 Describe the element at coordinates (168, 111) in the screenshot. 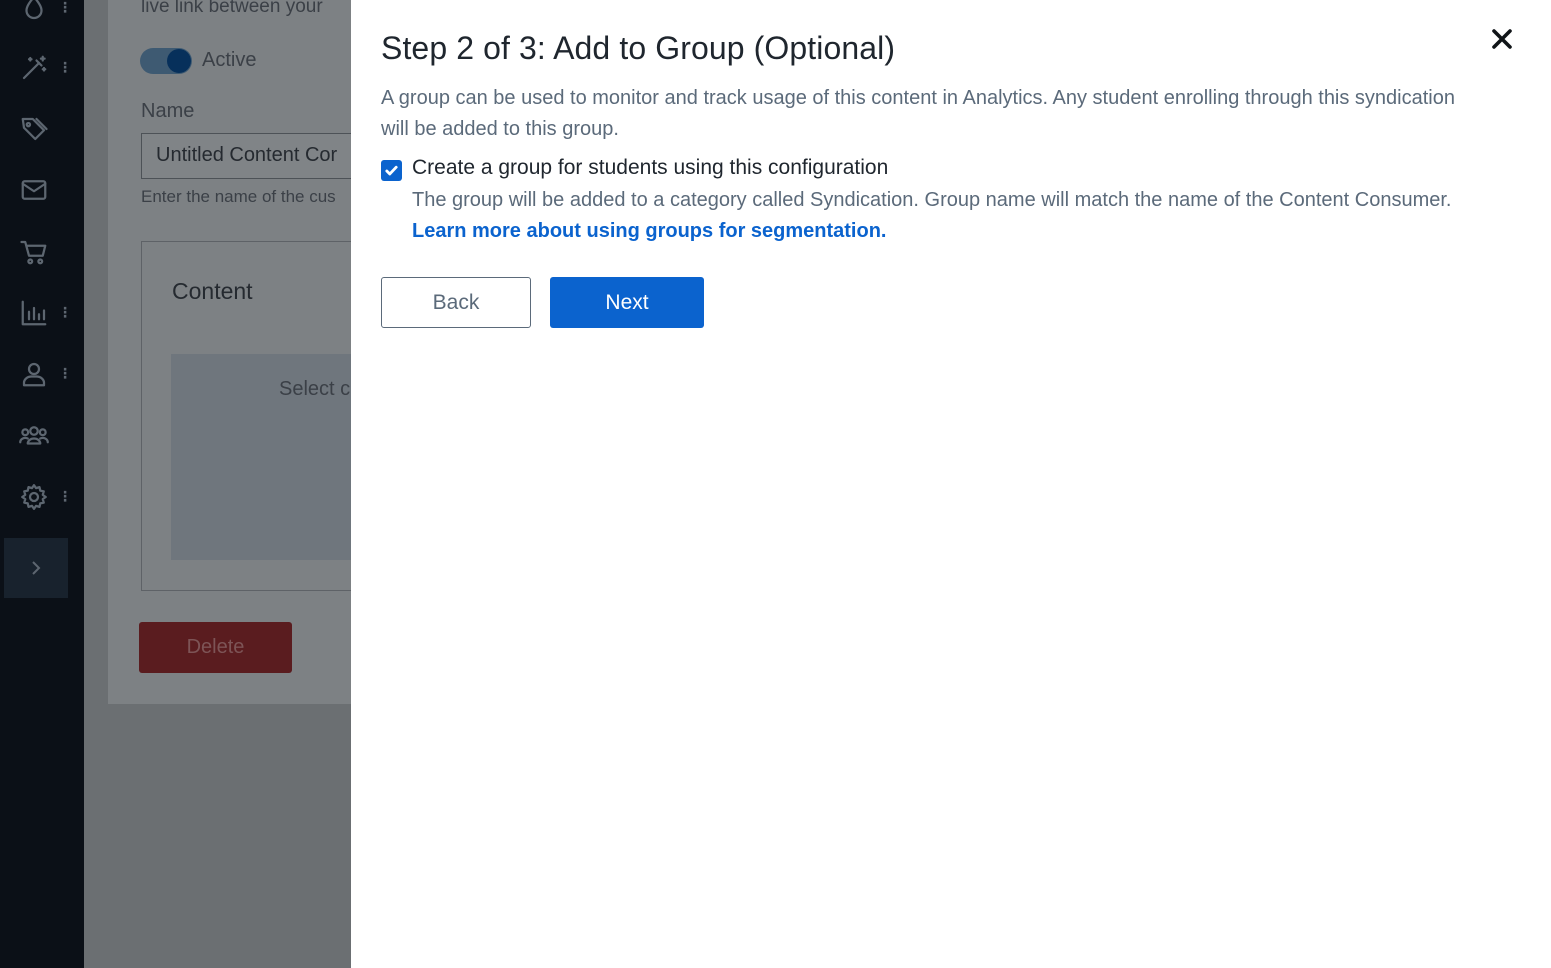

I see `name-label: Name` at that location.